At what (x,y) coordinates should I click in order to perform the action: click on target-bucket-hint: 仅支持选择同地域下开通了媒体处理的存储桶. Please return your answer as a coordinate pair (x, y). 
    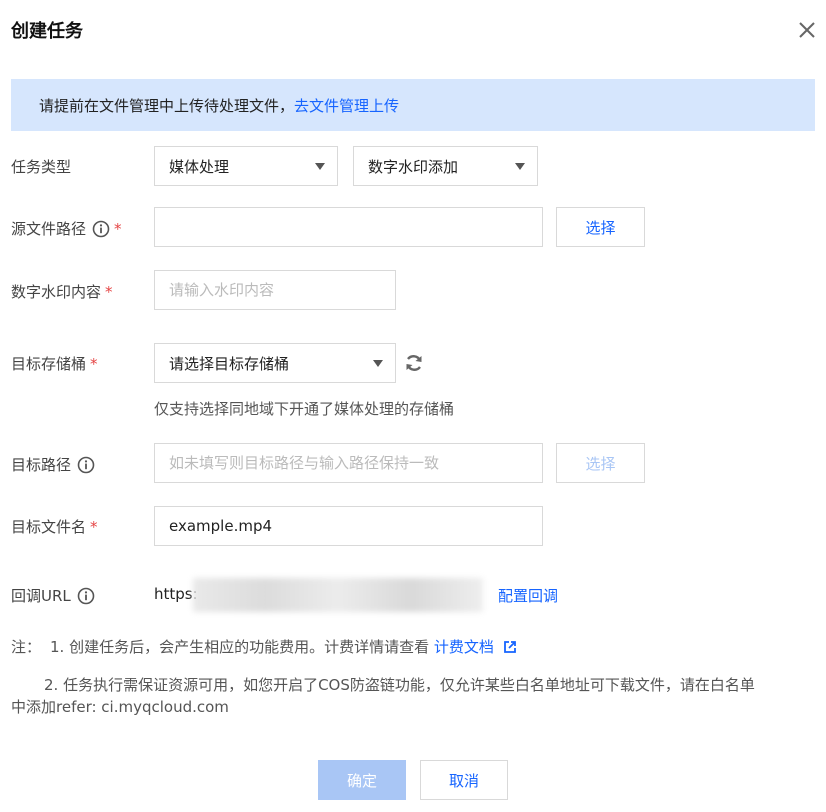
    Looking at the image, I should click on (304, 409).